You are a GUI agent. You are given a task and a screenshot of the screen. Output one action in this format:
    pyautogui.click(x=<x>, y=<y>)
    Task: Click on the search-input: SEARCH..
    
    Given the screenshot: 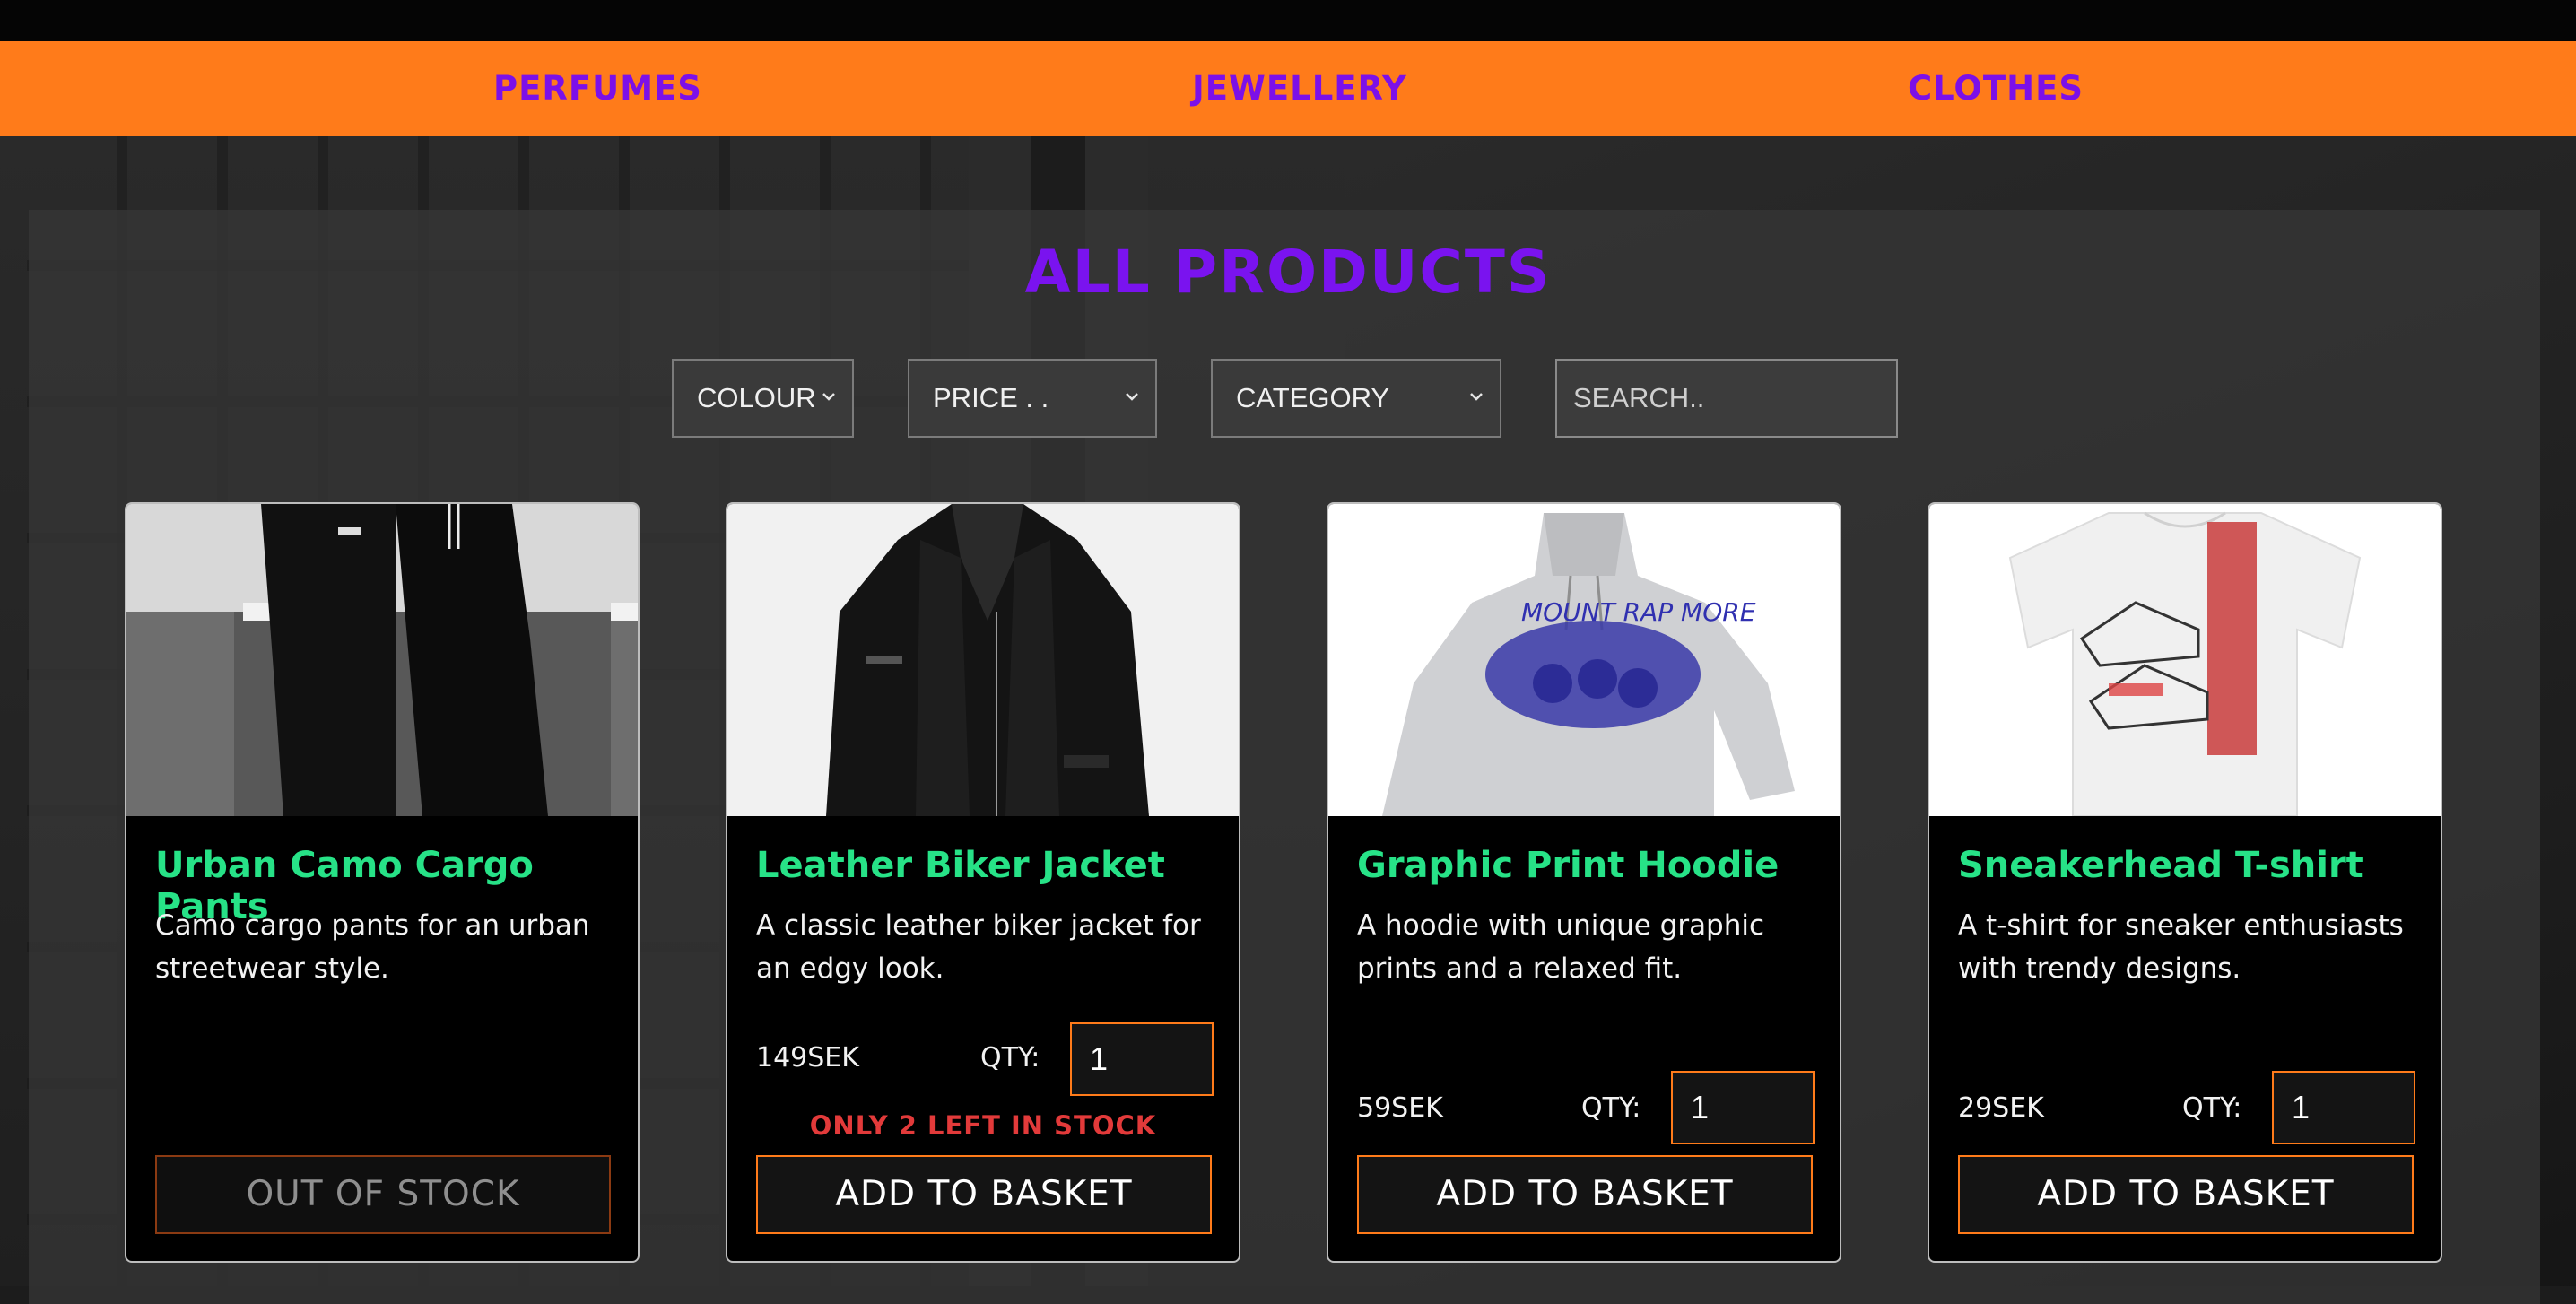 What is the action you would take?
    pyautogui.click(x=1726, y=398)
    